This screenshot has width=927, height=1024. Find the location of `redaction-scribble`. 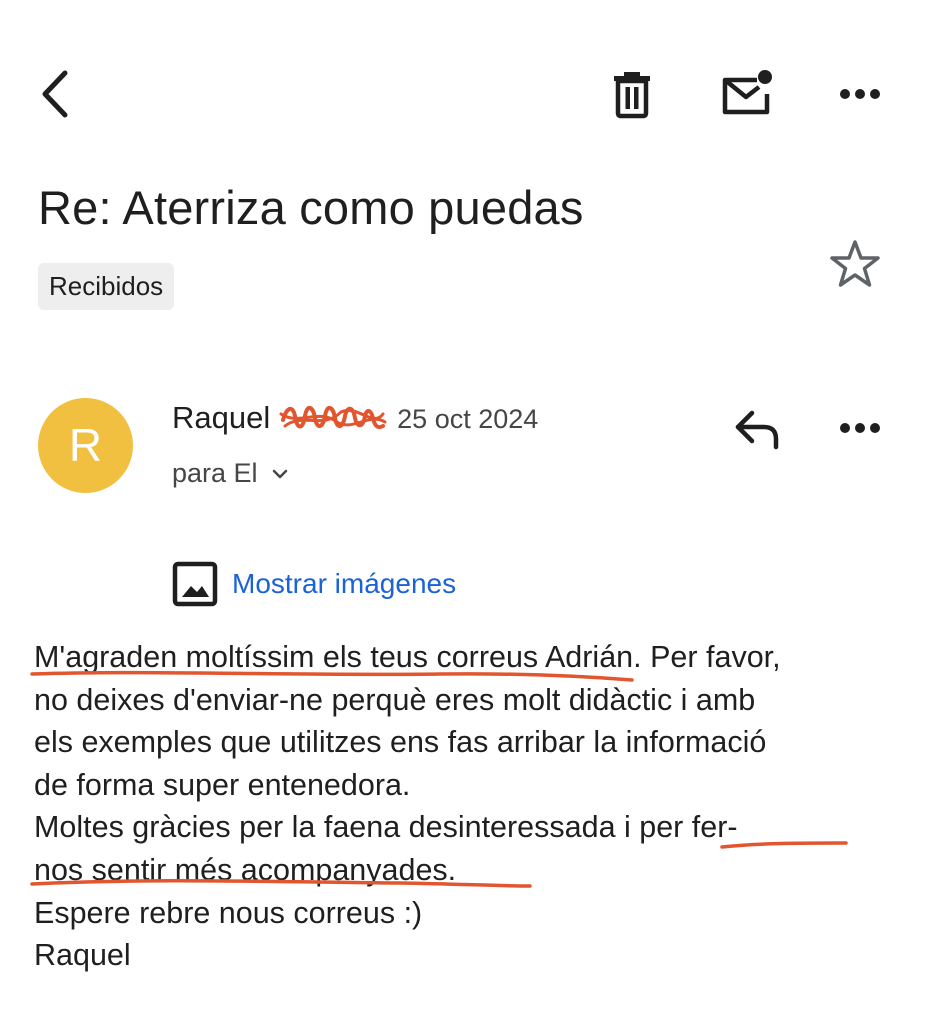

redaction-scribble is located at coordinates (333, 417).